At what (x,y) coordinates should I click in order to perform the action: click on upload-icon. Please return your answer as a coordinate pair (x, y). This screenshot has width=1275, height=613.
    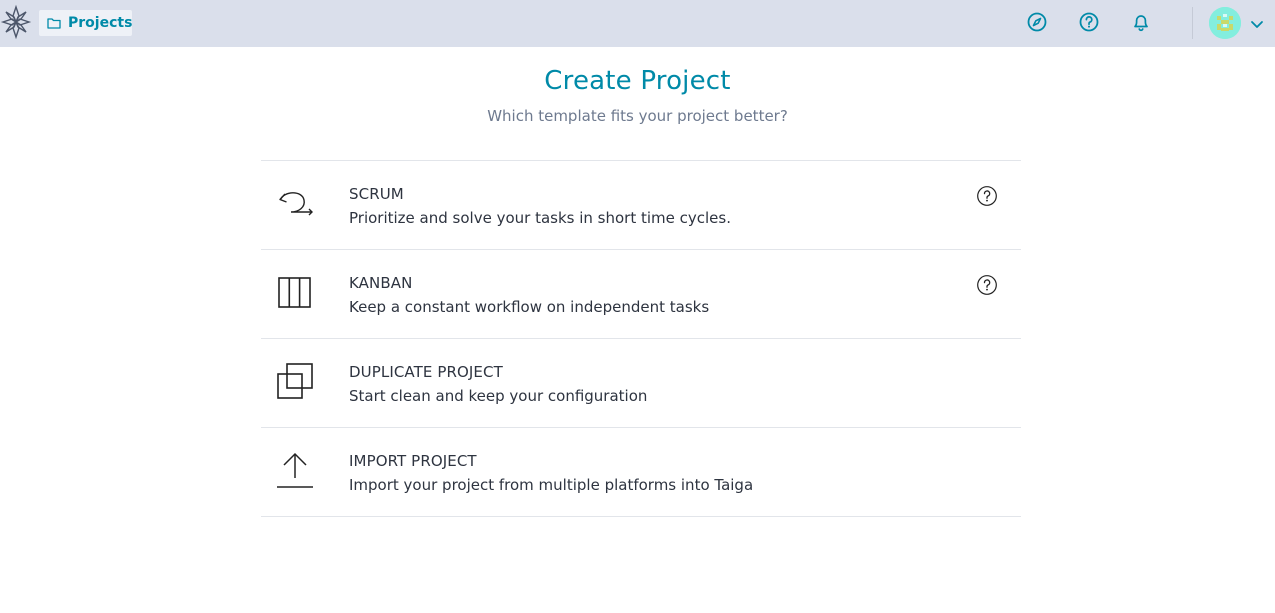
    Looking at the image, I should click on (295, 470).